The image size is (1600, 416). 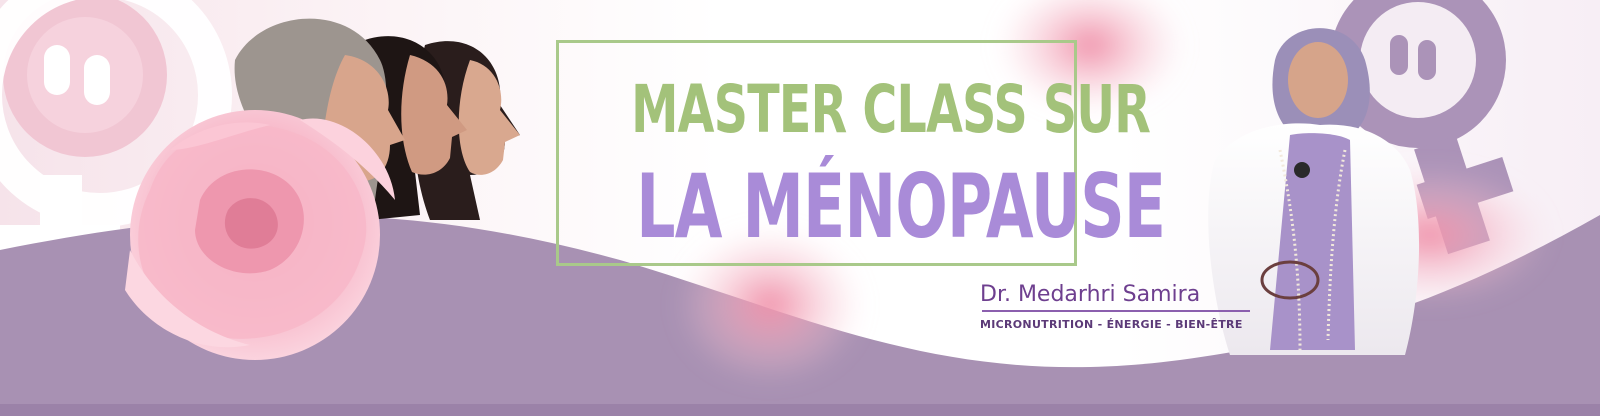 I want to click on presenter-name: Dr. Medarhri Samira, so click(x=1090, y=294).